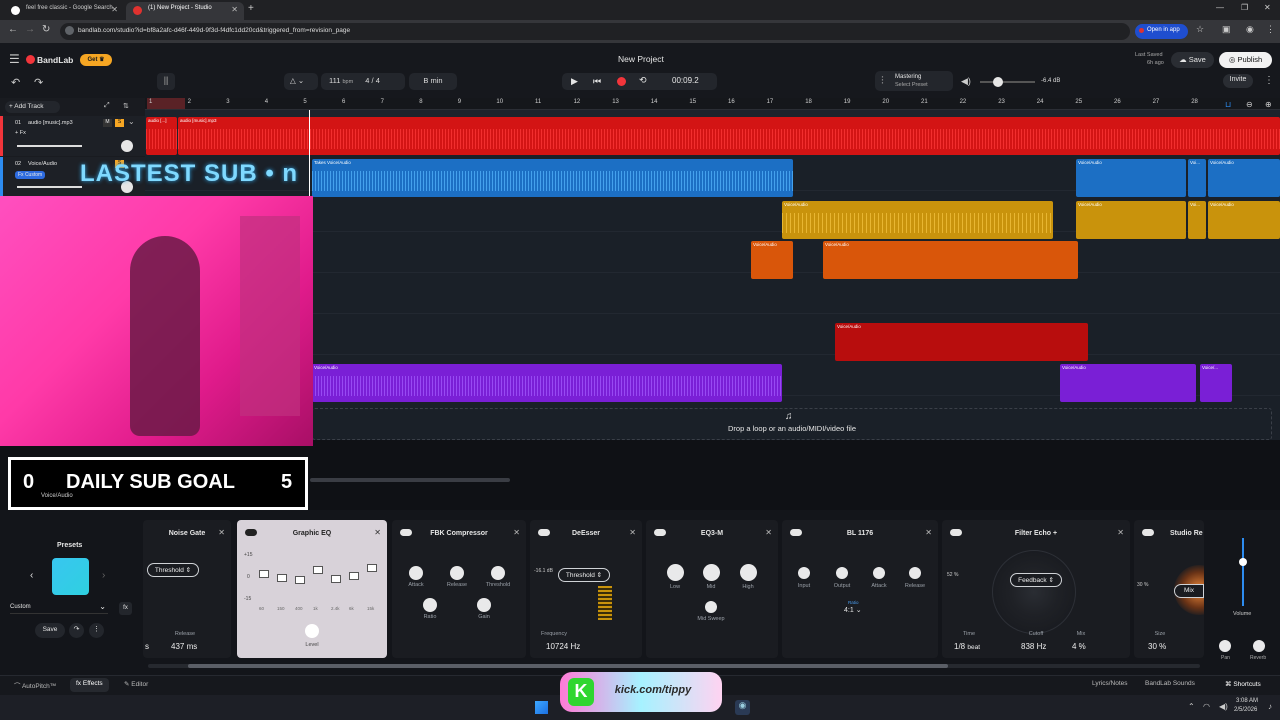  What do you see at coordinates (119, 123) in the screenshot?
I see `solo-button: S` at bounding box center [119, 123].